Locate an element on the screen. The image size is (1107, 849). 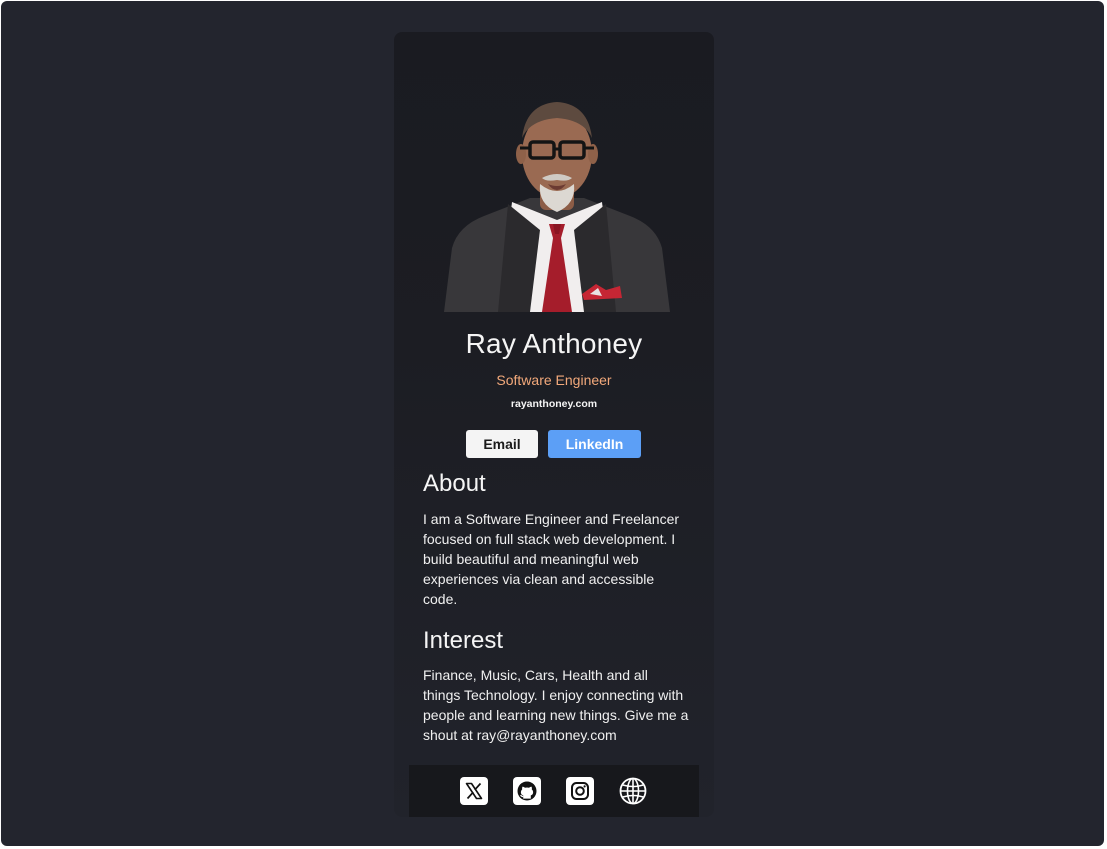
x-icon is located at coordinates (474, 791).